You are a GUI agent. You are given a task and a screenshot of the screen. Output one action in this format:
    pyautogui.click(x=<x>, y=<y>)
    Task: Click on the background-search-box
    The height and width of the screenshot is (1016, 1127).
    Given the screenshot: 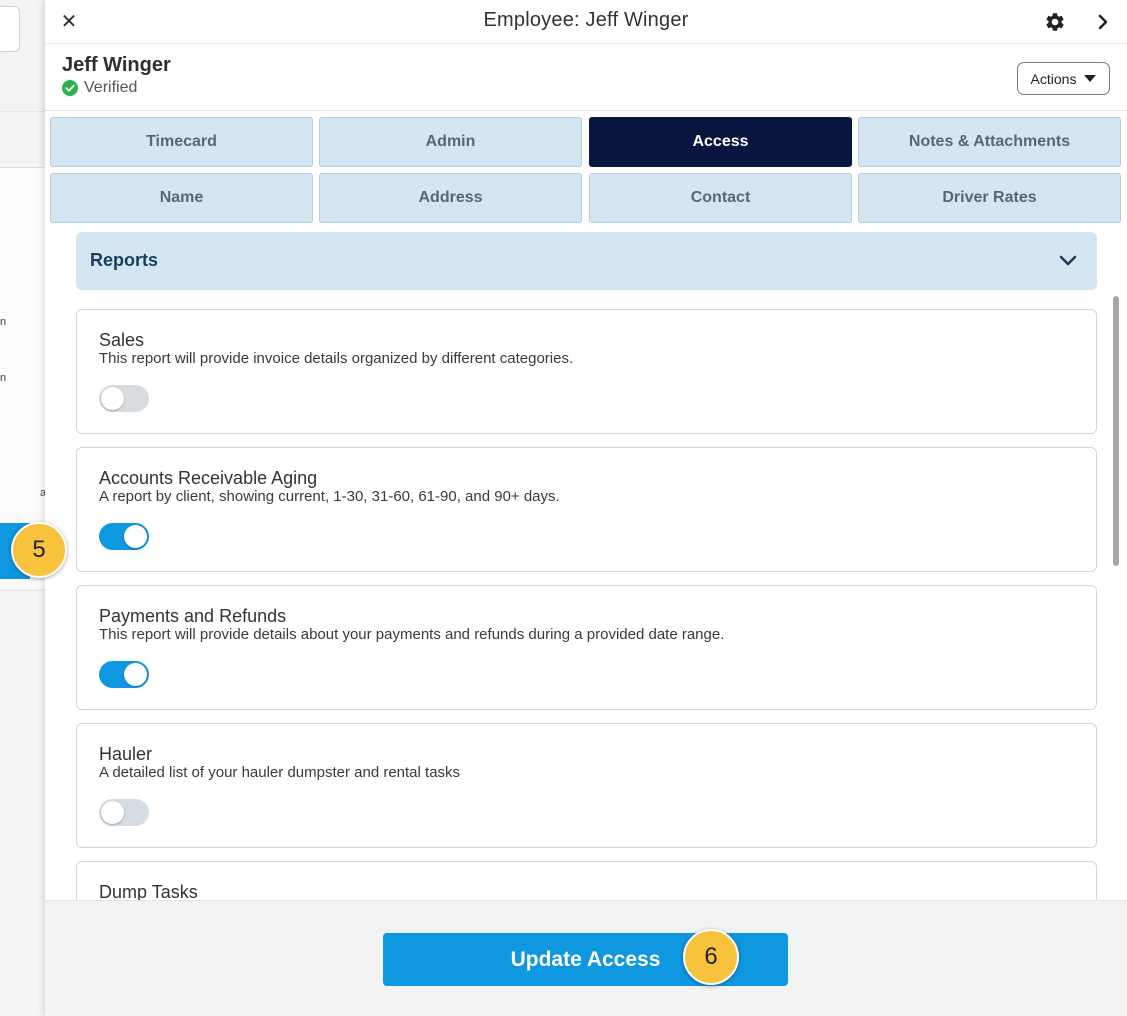 What is the action you would take?
    pyautogui.click(x=10, y=29)
    